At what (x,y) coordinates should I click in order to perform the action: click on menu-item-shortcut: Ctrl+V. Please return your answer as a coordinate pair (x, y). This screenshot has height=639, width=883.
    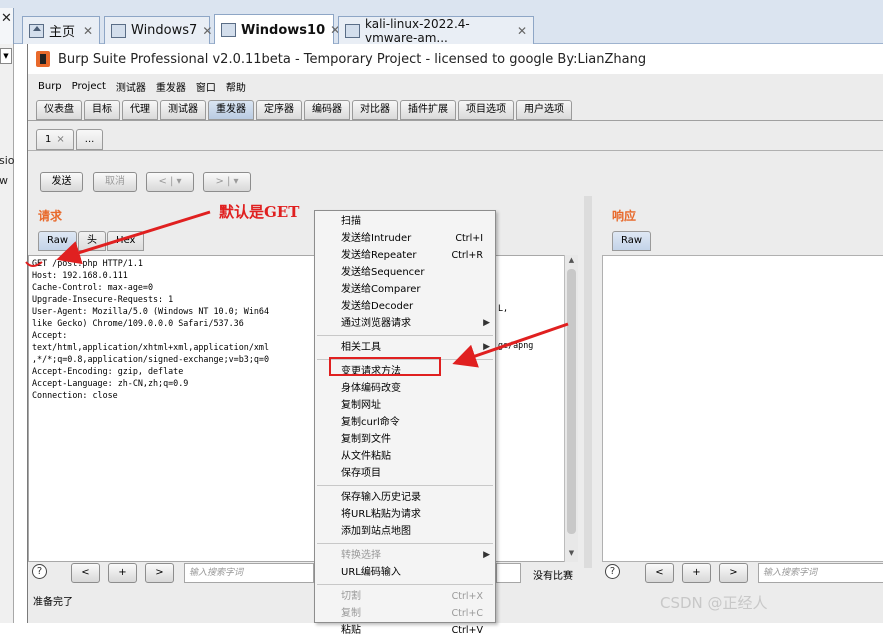
    Looking at the image, I should click on (467, 630).